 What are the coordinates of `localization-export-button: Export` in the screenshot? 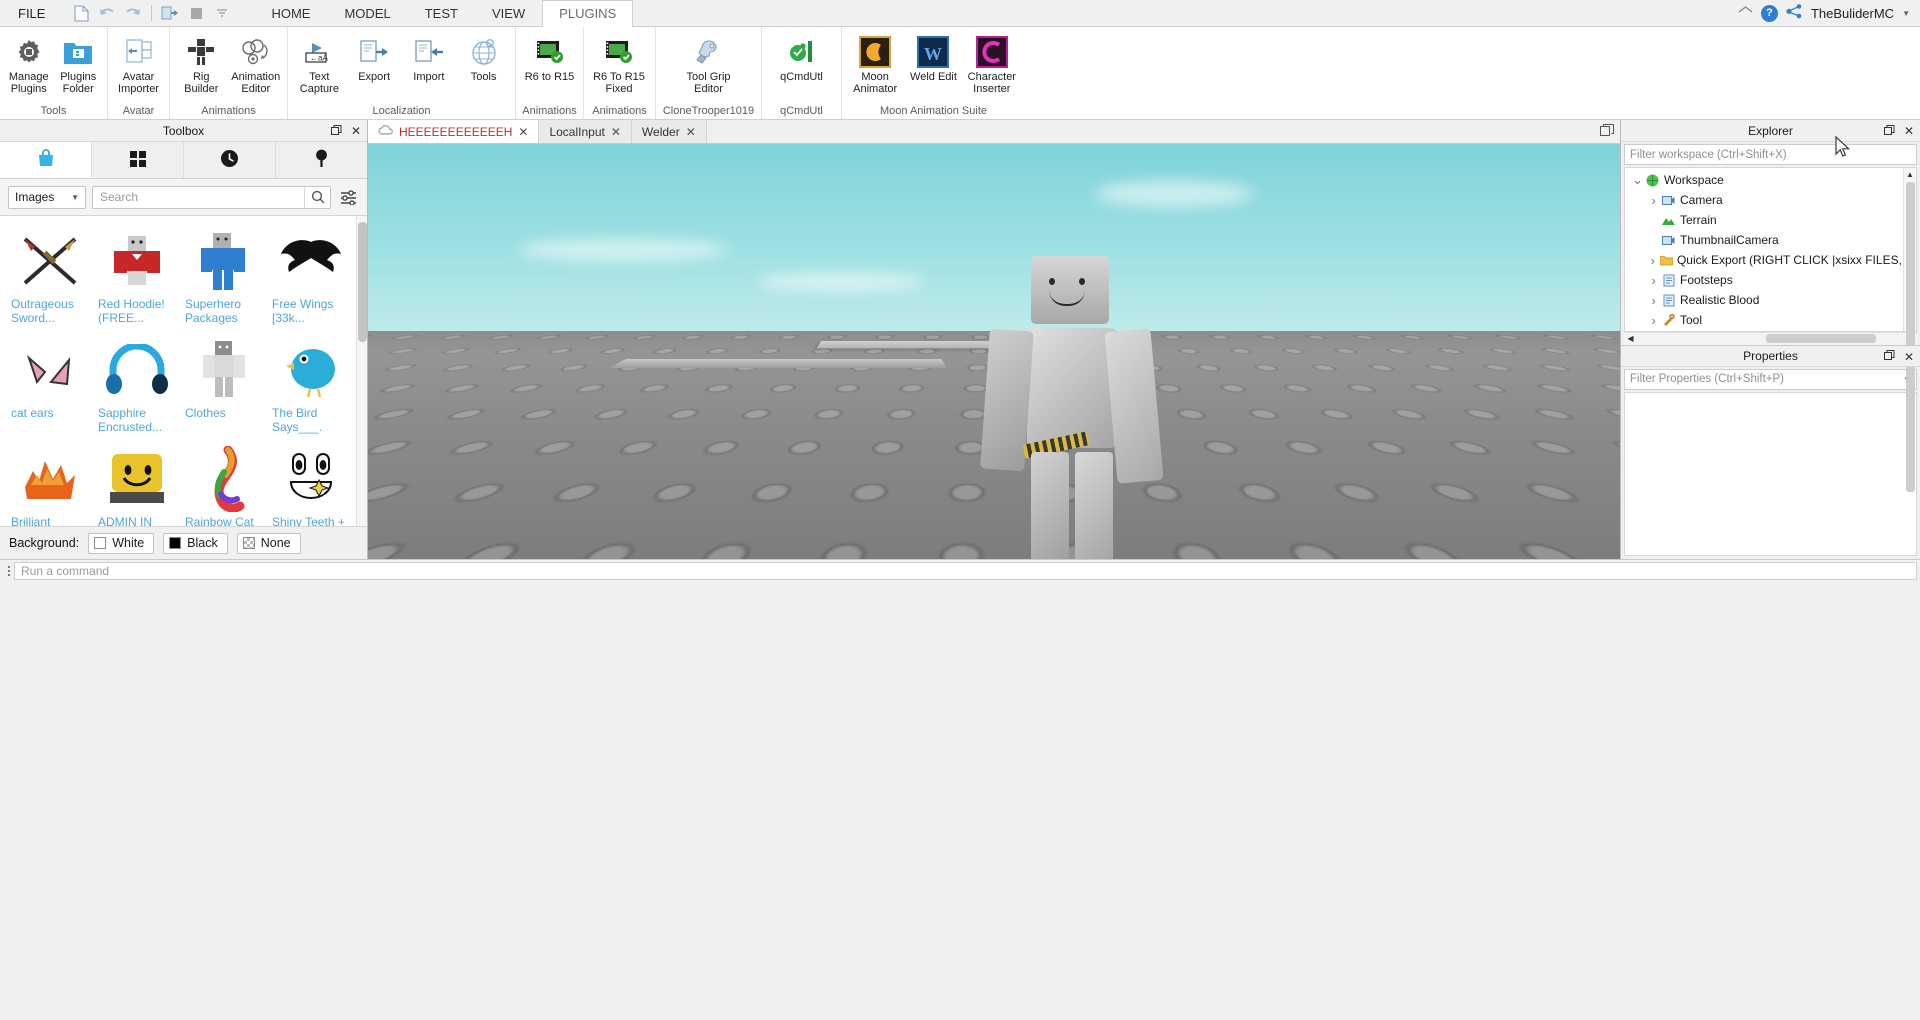 It's located at (374, 66).